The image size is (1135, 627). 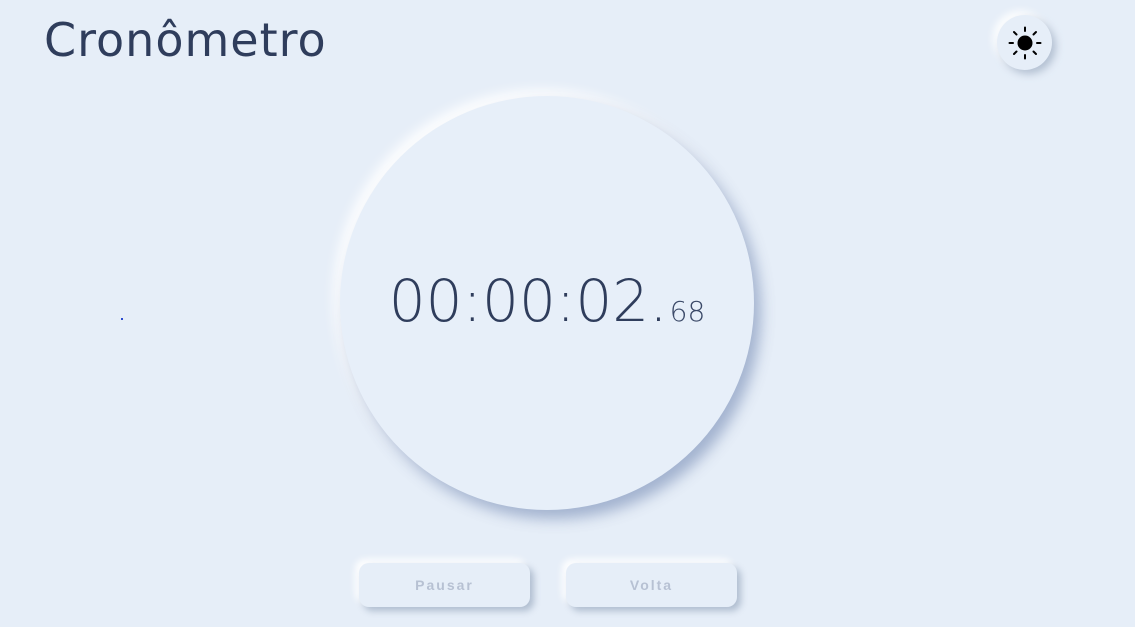 I want to click on theme-toggle-button, so click(x=1024, y=42).